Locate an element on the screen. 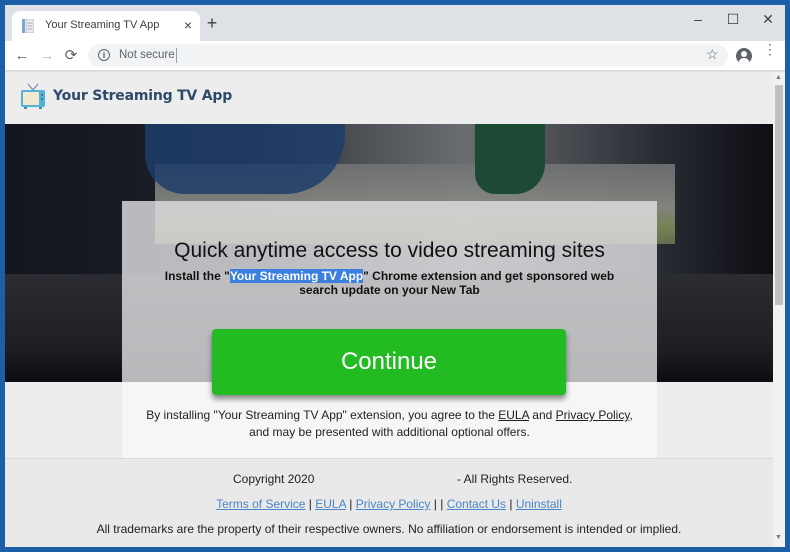  info-icon: i is located at coordinates (104, 55).